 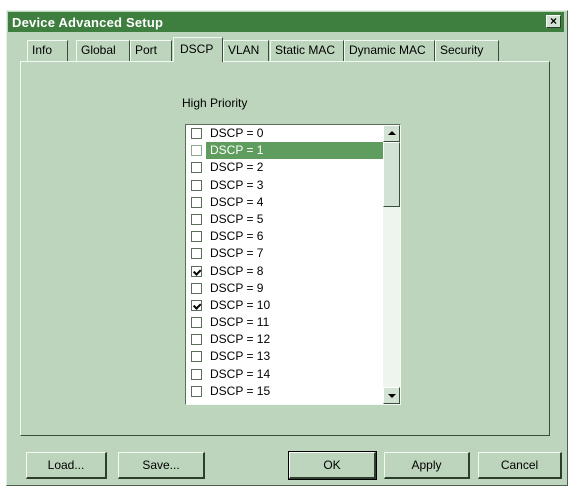 I want to click on dscp-list-item: DSCP = 8, so click(x=284, y=271).